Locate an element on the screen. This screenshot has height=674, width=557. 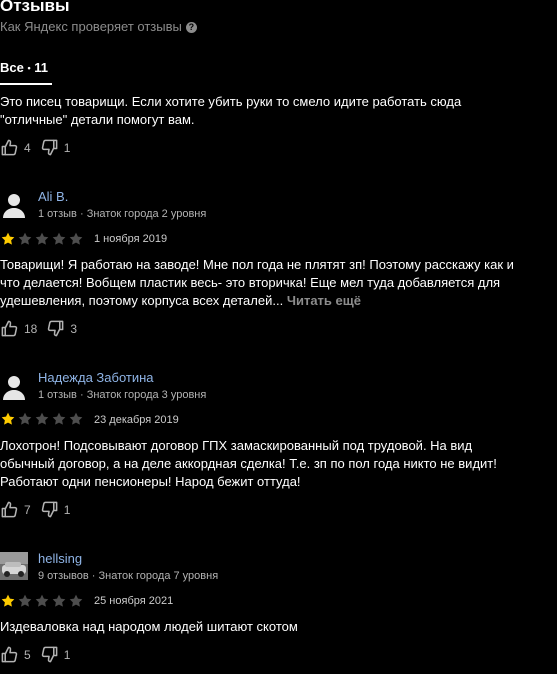
like-count: 5 is located at coordinates (27, 654).